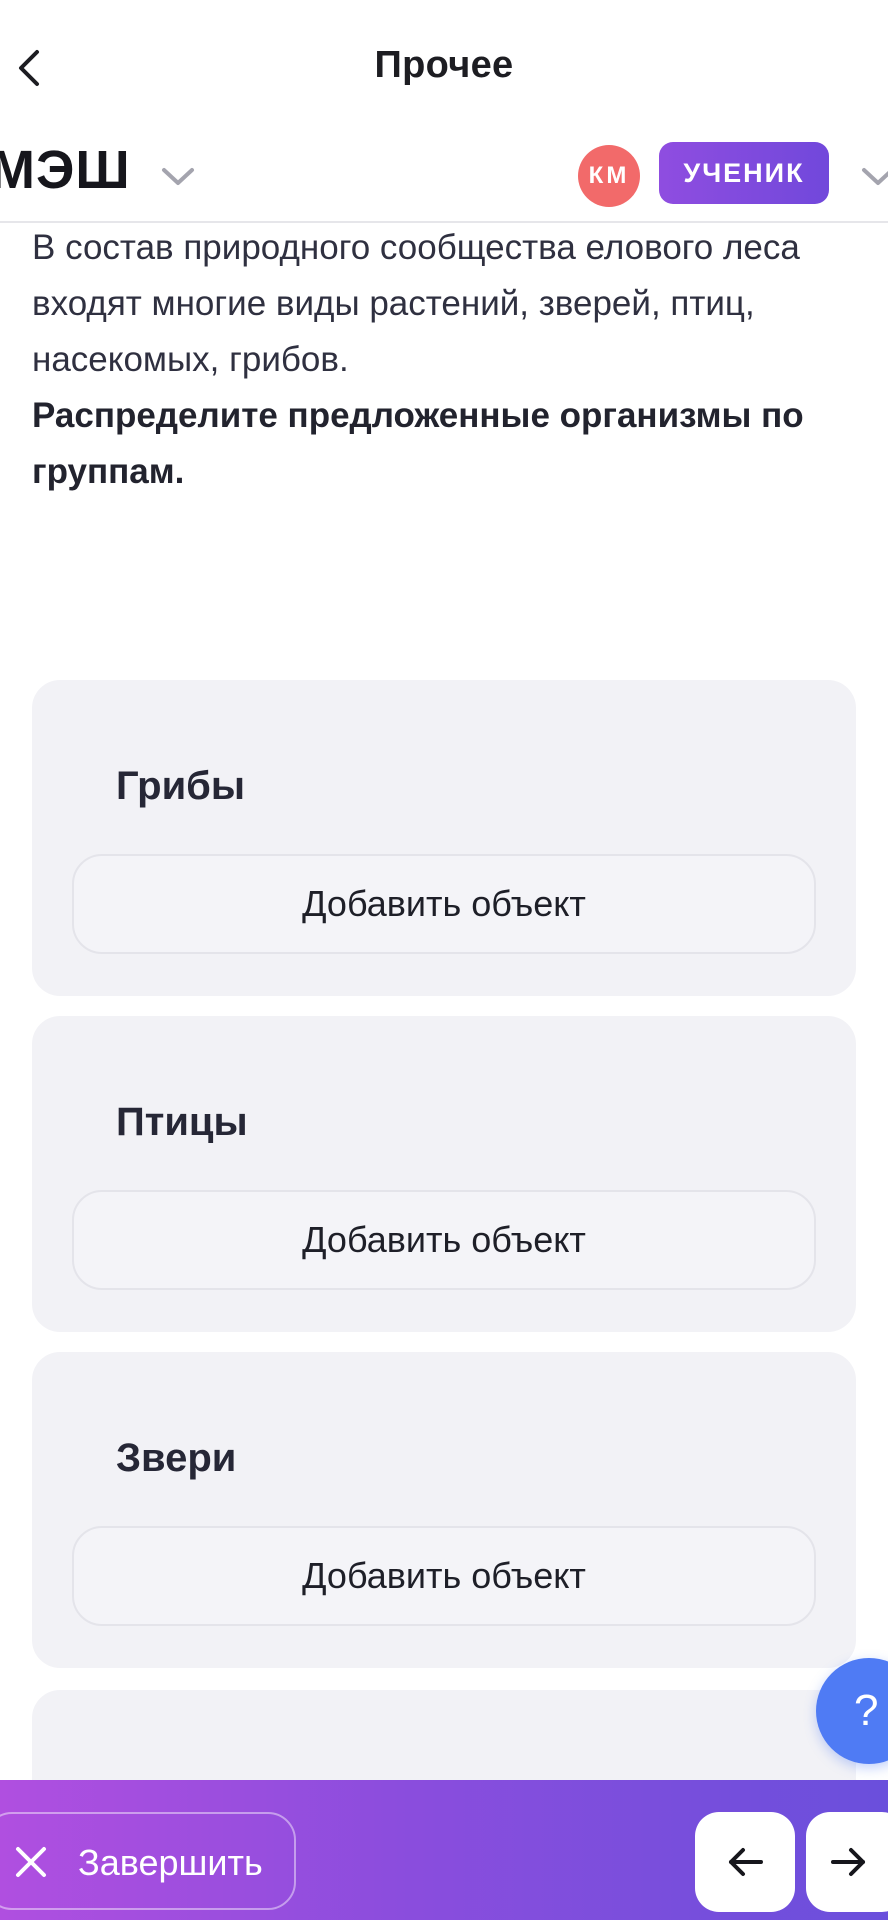  I want to click on role-badge: УЧЕНИК, so click(744, 173).